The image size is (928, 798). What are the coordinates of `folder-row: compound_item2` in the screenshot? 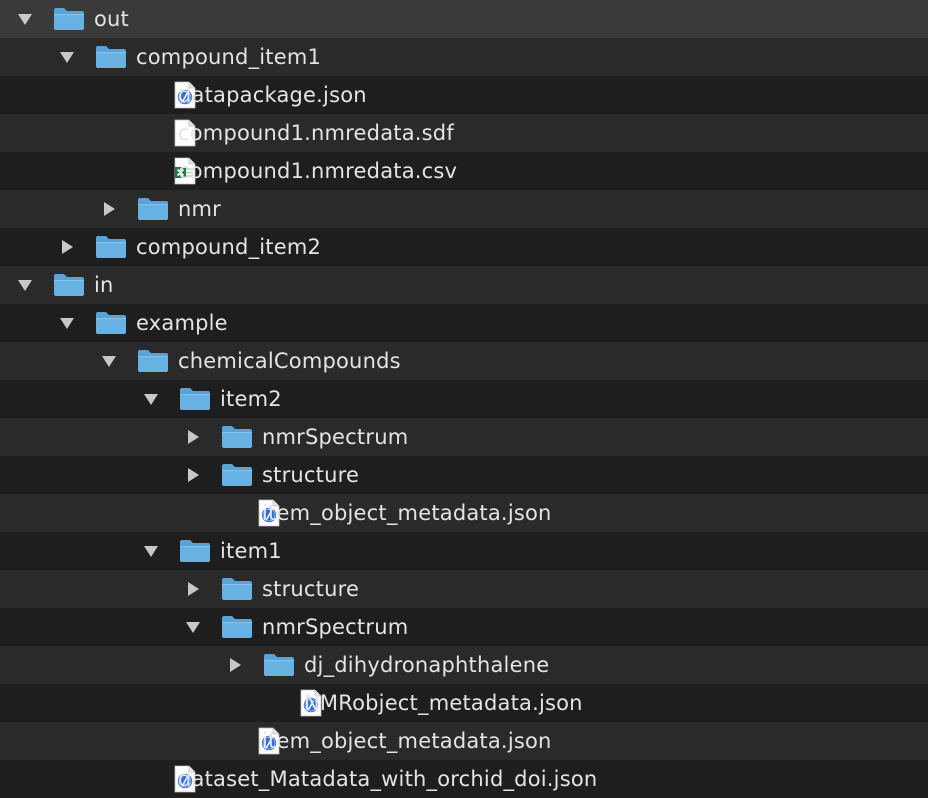 It's located at (464, 247).